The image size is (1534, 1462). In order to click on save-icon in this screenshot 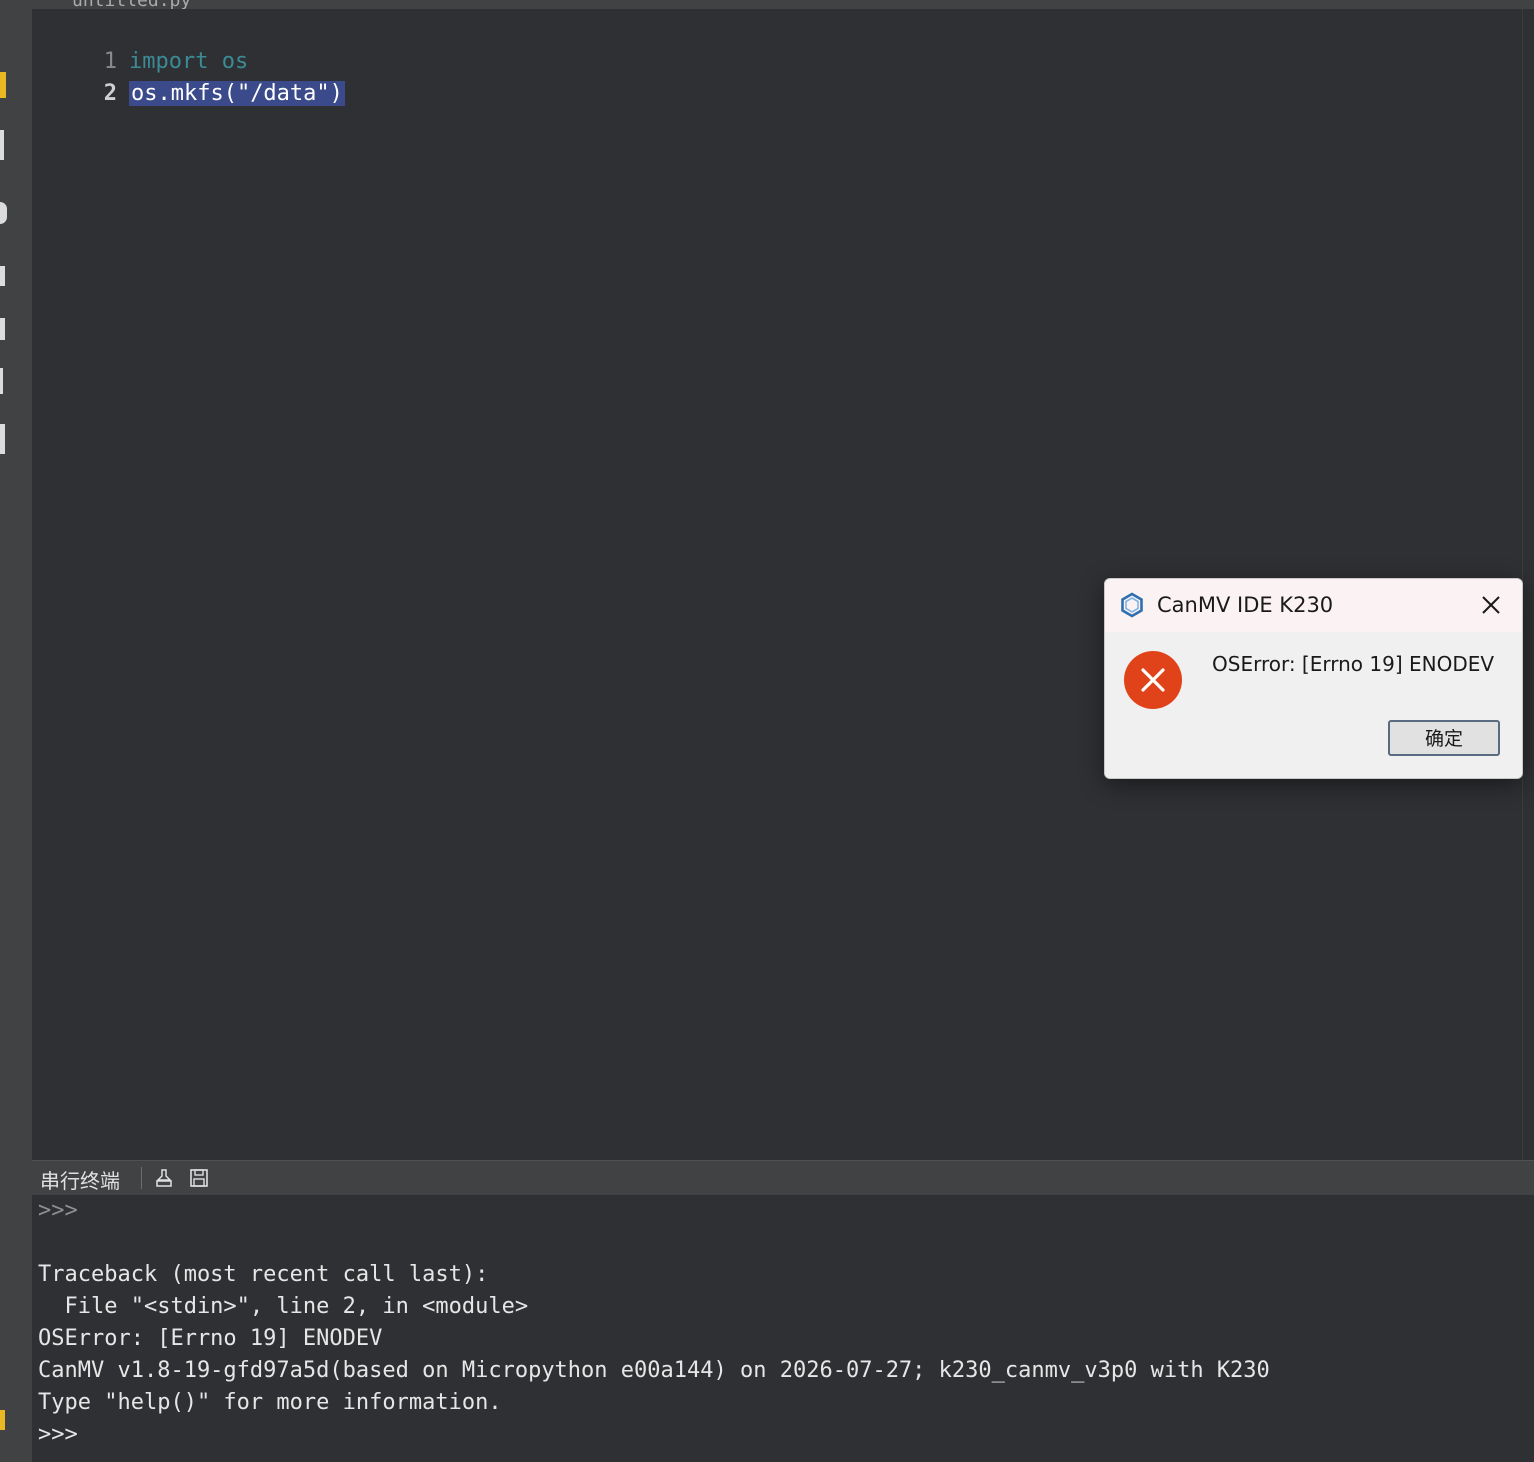, I will do `click(199, 1178)`.